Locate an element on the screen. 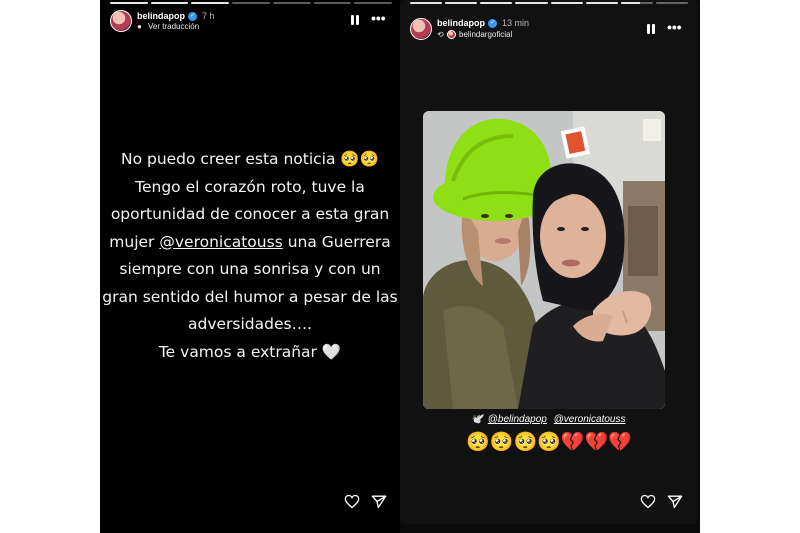 The width and height of the screenshot is (800, 533). story-text-line-mention: mujer @veronicatouss una Guerrera is located at coordinates (250, 243).